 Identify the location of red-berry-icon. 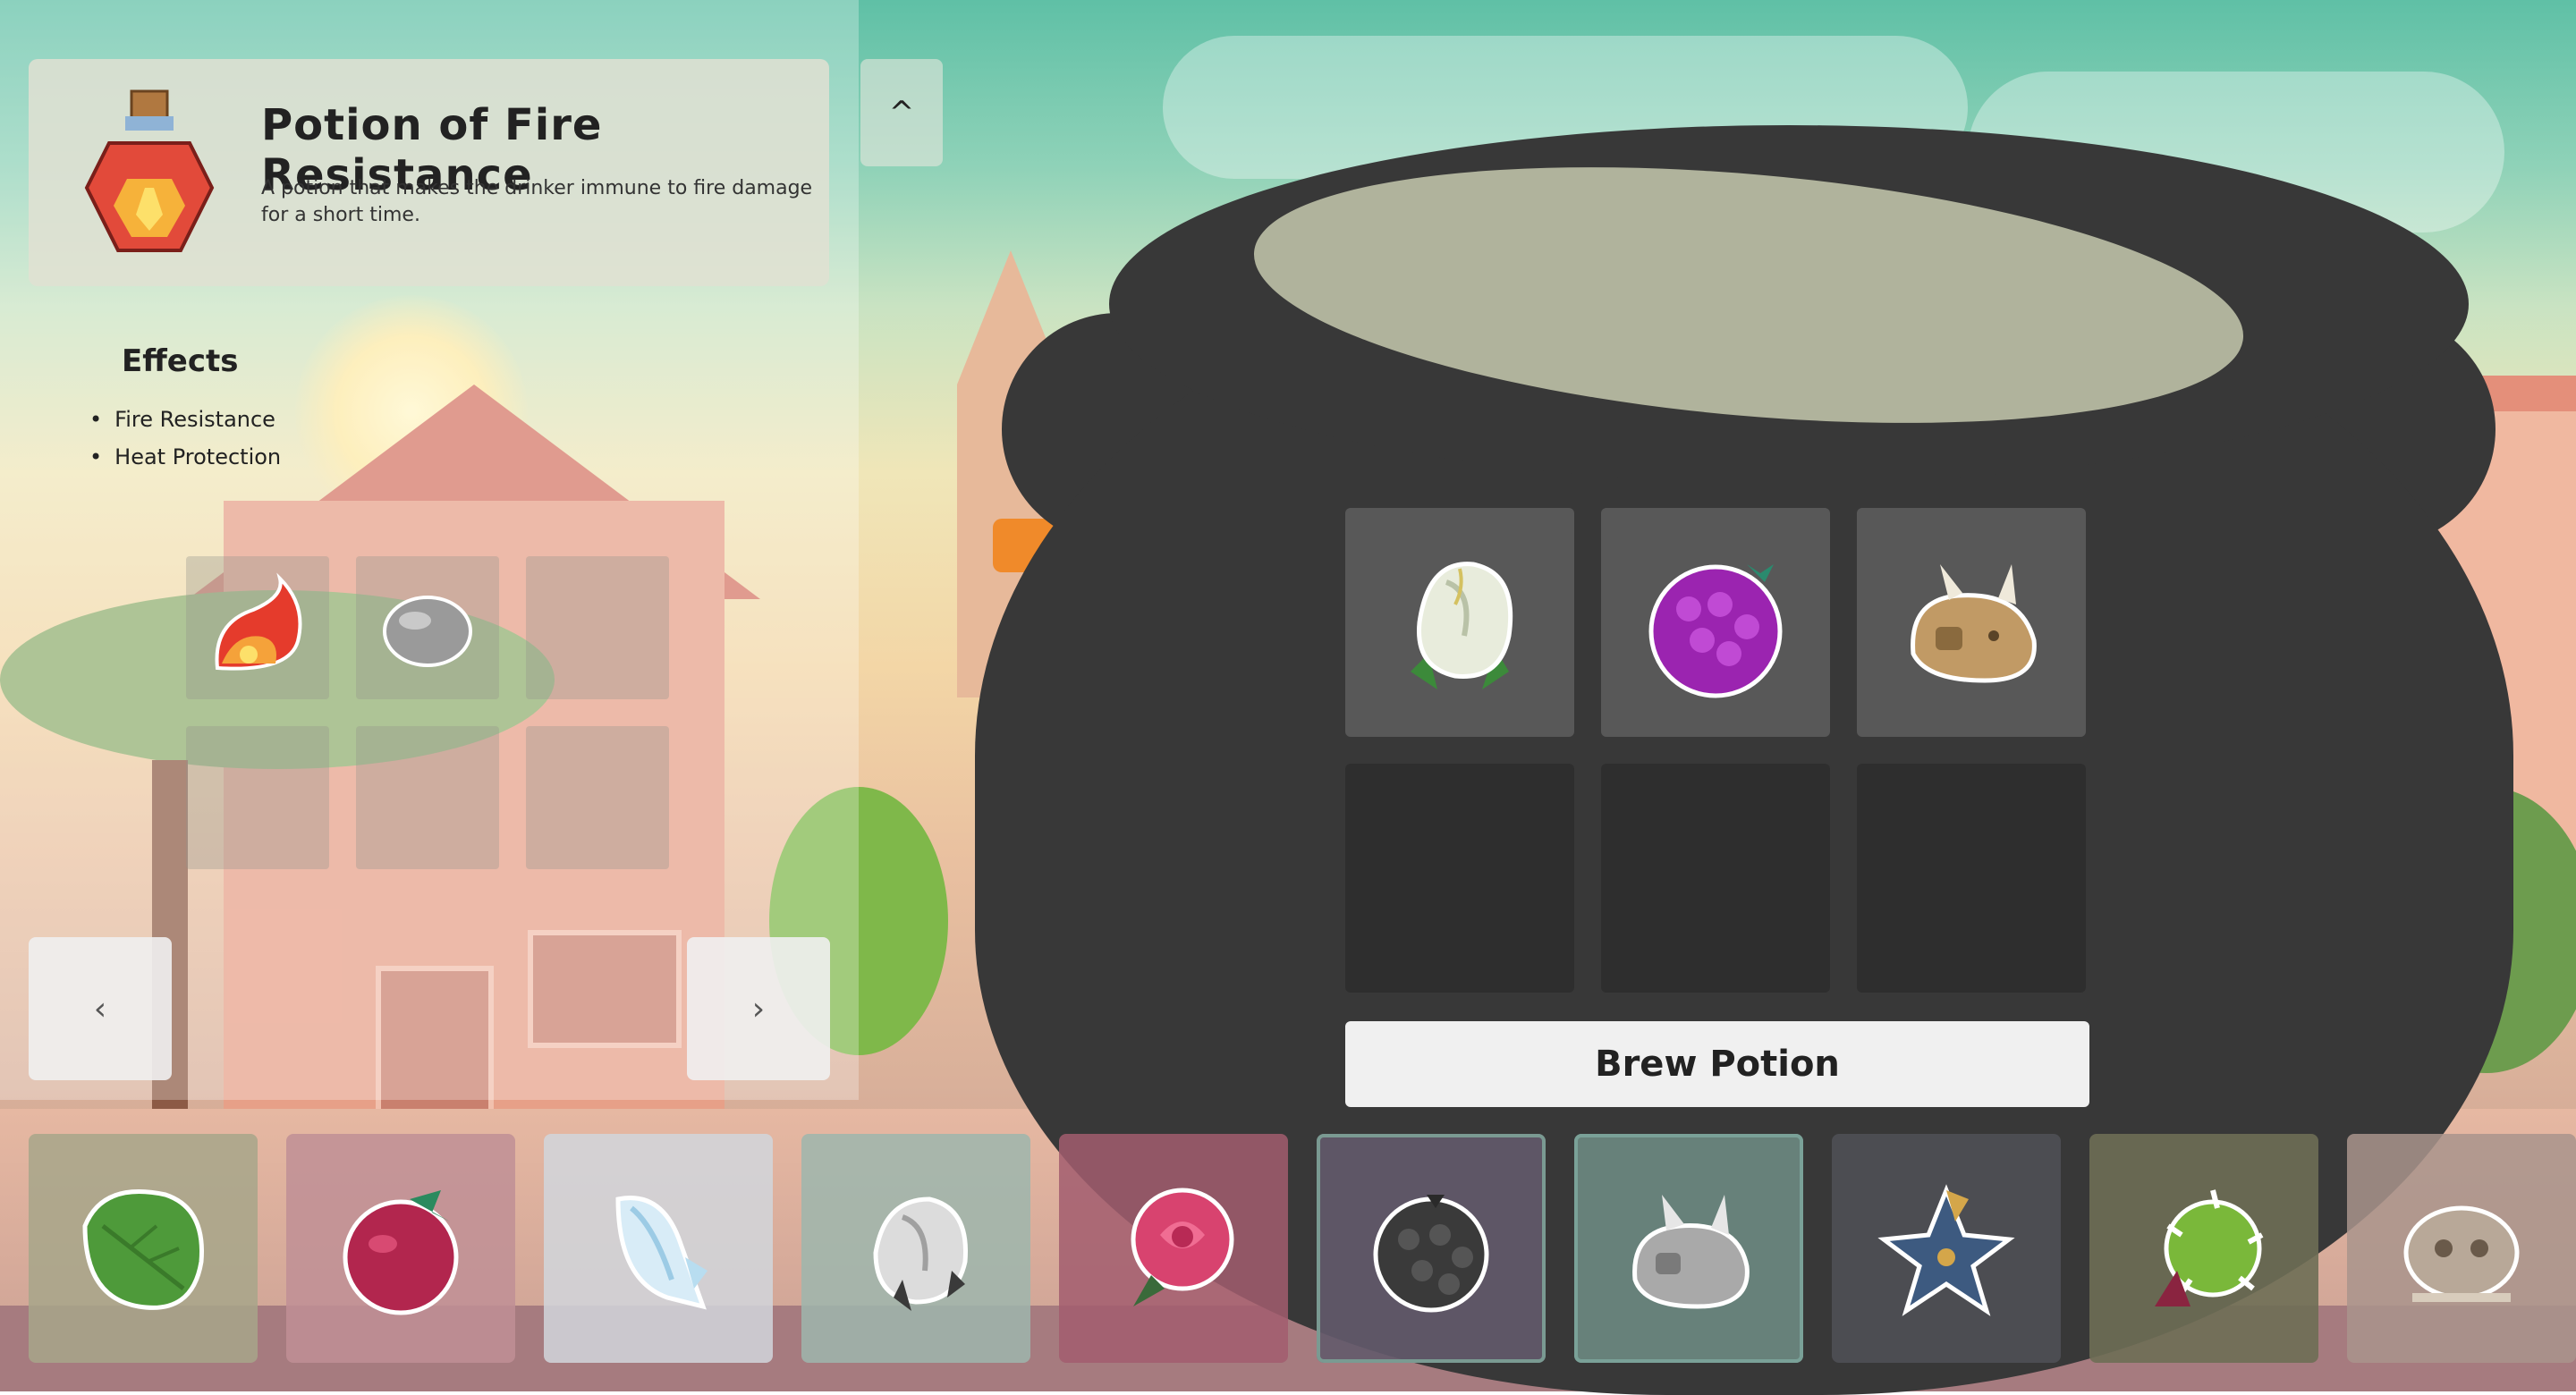
(401, 1252).